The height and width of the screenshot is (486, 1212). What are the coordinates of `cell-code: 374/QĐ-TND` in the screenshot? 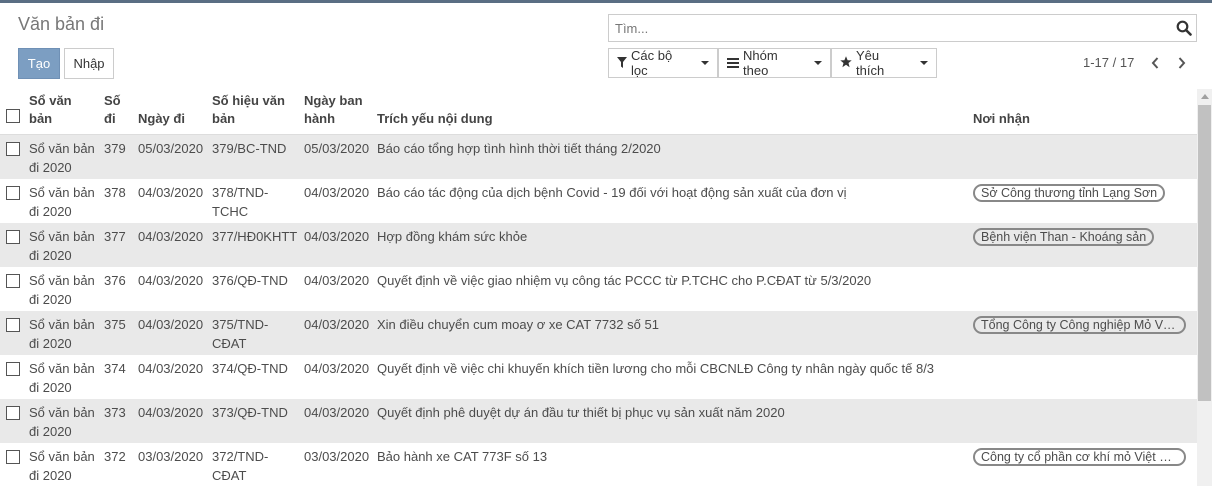 It's located at (250, 368).